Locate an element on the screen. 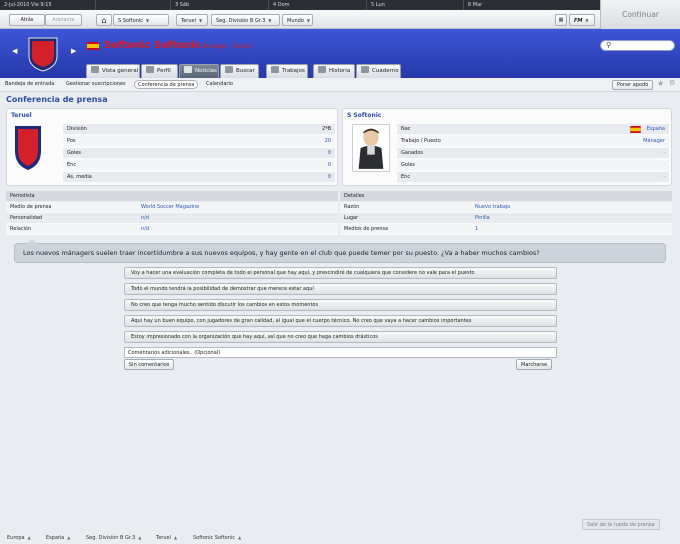 Image resolution: width=680 pixels, height=544 pixels. no-comment-button: Sin comentarios is located at coordinates (149, 364).